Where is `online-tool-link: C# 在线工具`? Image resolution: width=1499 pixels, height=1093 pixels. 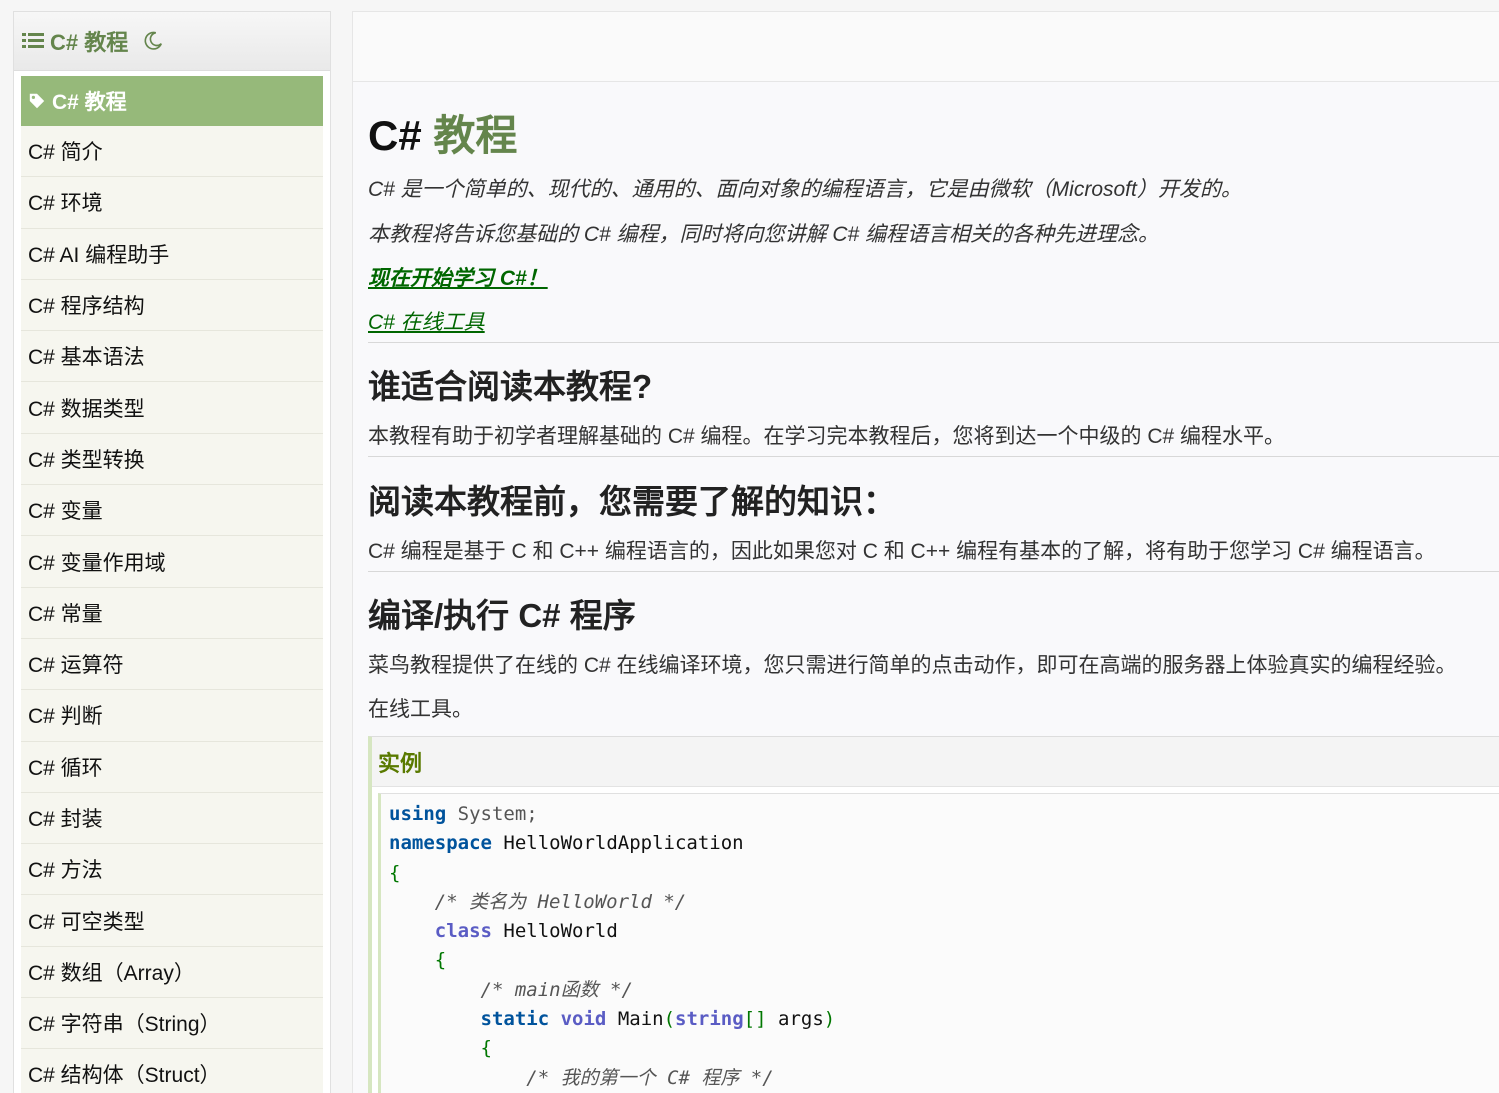
online-tool-link: C# 在线工具 is located at coordinates (426, 321).